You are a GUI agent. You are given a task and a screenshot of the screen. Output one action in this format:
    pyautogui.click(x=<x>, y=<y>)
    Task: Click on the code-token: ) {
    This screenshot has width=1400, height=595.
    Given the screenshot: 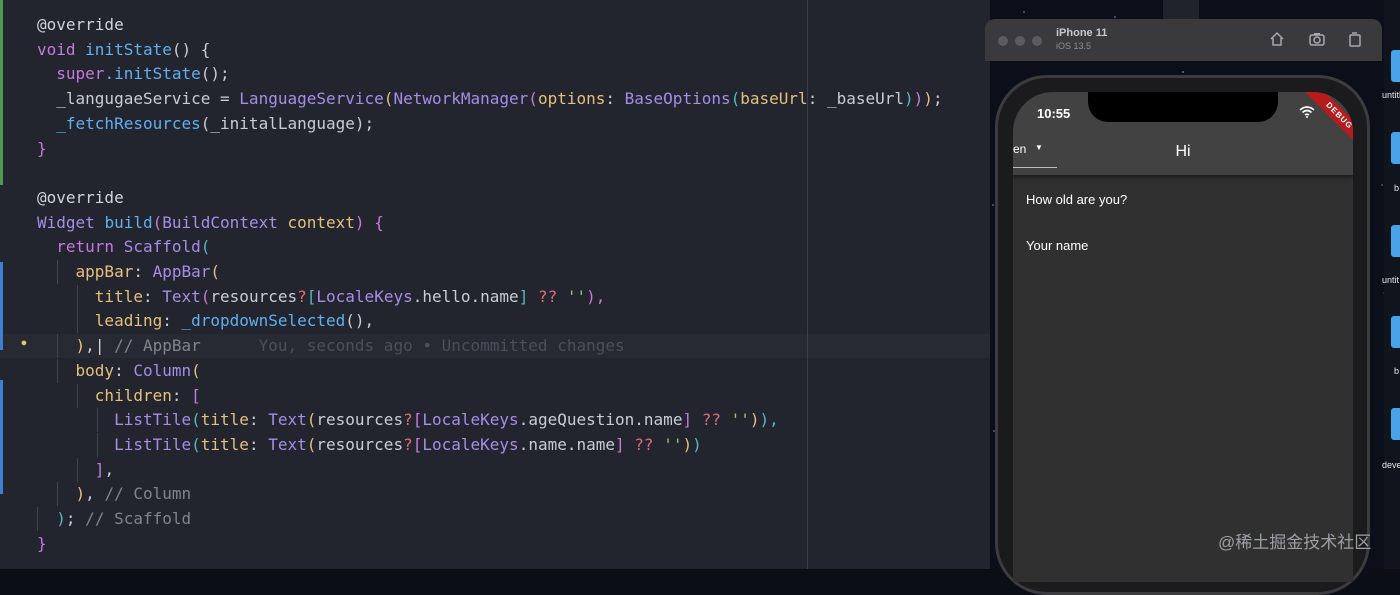 What is the action you would take?
    pyautogui.click(x=369, y=222)
    